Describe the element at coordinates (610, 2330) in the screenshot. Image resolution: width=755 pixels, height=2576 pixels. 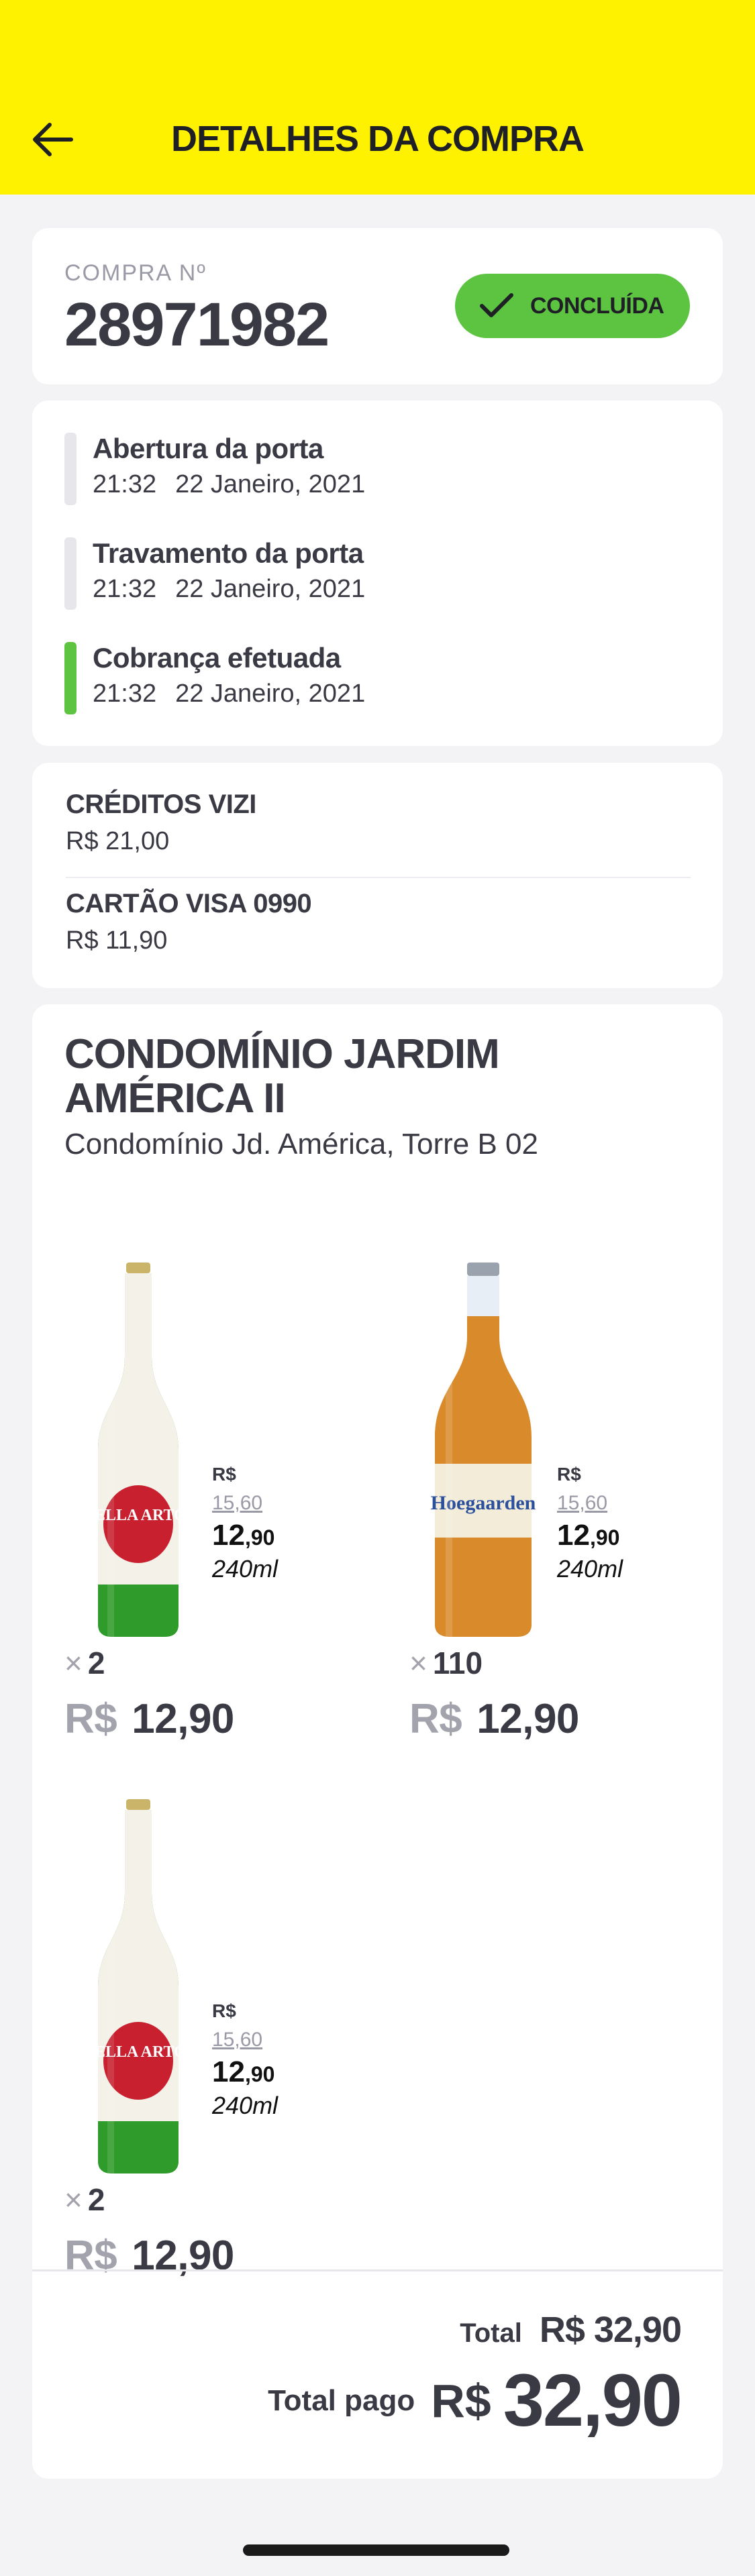
I see `total-value: R$ 32,90` at that location.